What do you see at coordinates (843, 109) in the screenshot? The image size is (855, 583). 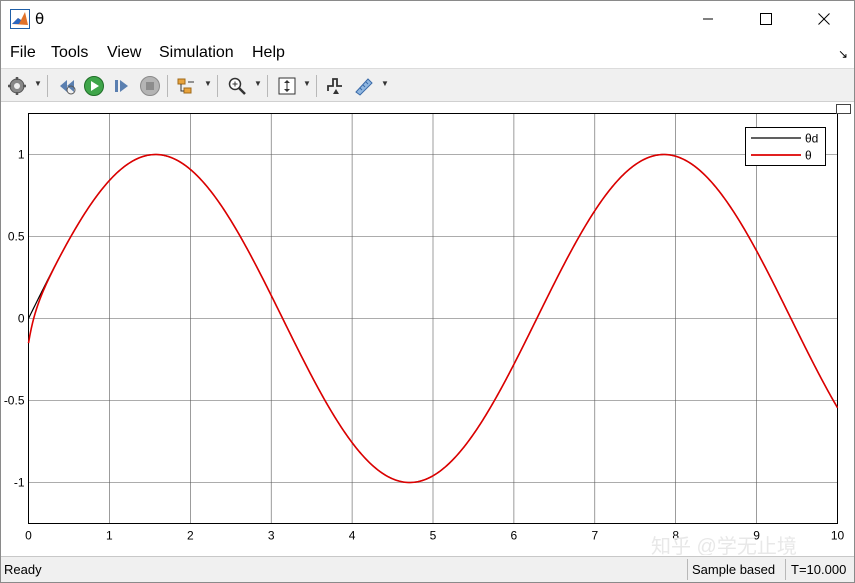 I see `undock-icon` at bounding box center [843, 109].